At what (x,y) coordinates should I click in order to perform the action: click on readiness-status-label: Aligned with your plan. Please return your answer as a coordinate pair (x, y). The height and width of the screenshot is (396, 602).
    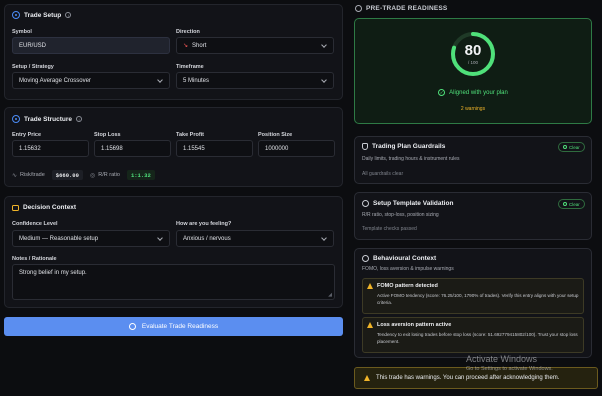
    Looking at the image, I should click on (478, 92).